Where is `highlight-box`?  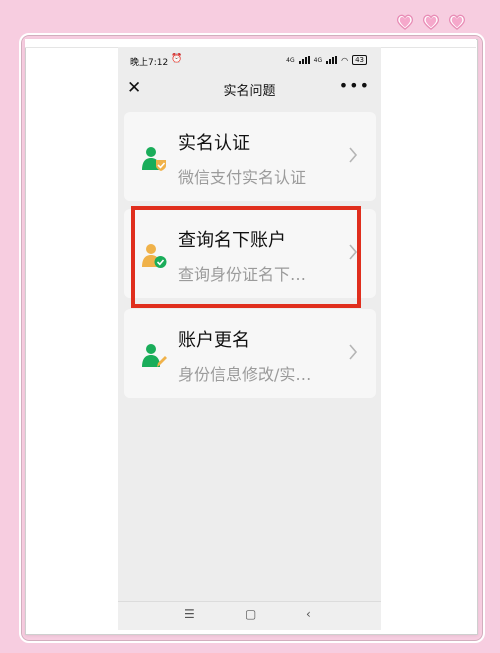
highlight-box is located at coordinates (246, 257).